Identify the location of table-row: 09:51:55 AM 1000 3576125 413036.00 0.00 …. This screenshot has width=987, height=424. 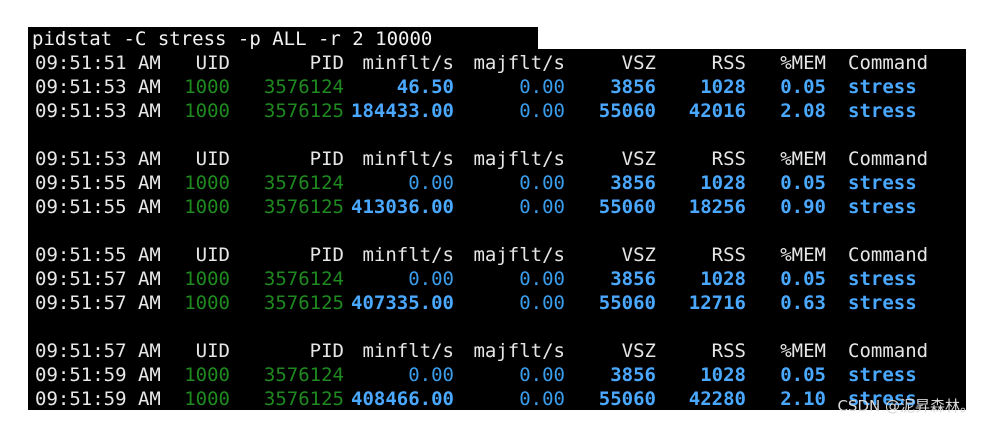
(474, 207).